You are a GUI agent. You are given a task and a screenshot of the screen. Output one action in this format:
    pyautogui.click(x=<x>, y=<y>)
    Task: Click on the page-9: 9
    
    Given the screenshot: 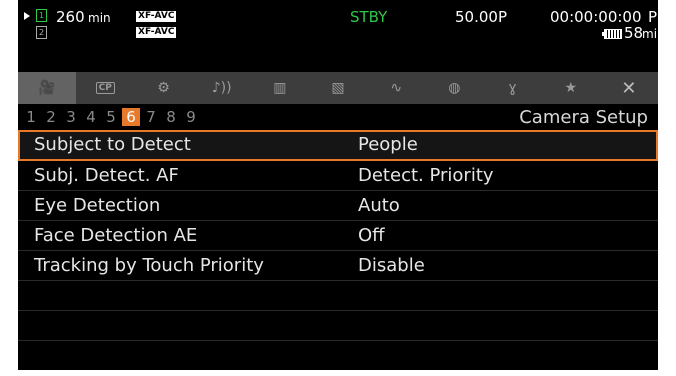 What is the action you would take?
    pyautogui.click(x=191, y=117)
    